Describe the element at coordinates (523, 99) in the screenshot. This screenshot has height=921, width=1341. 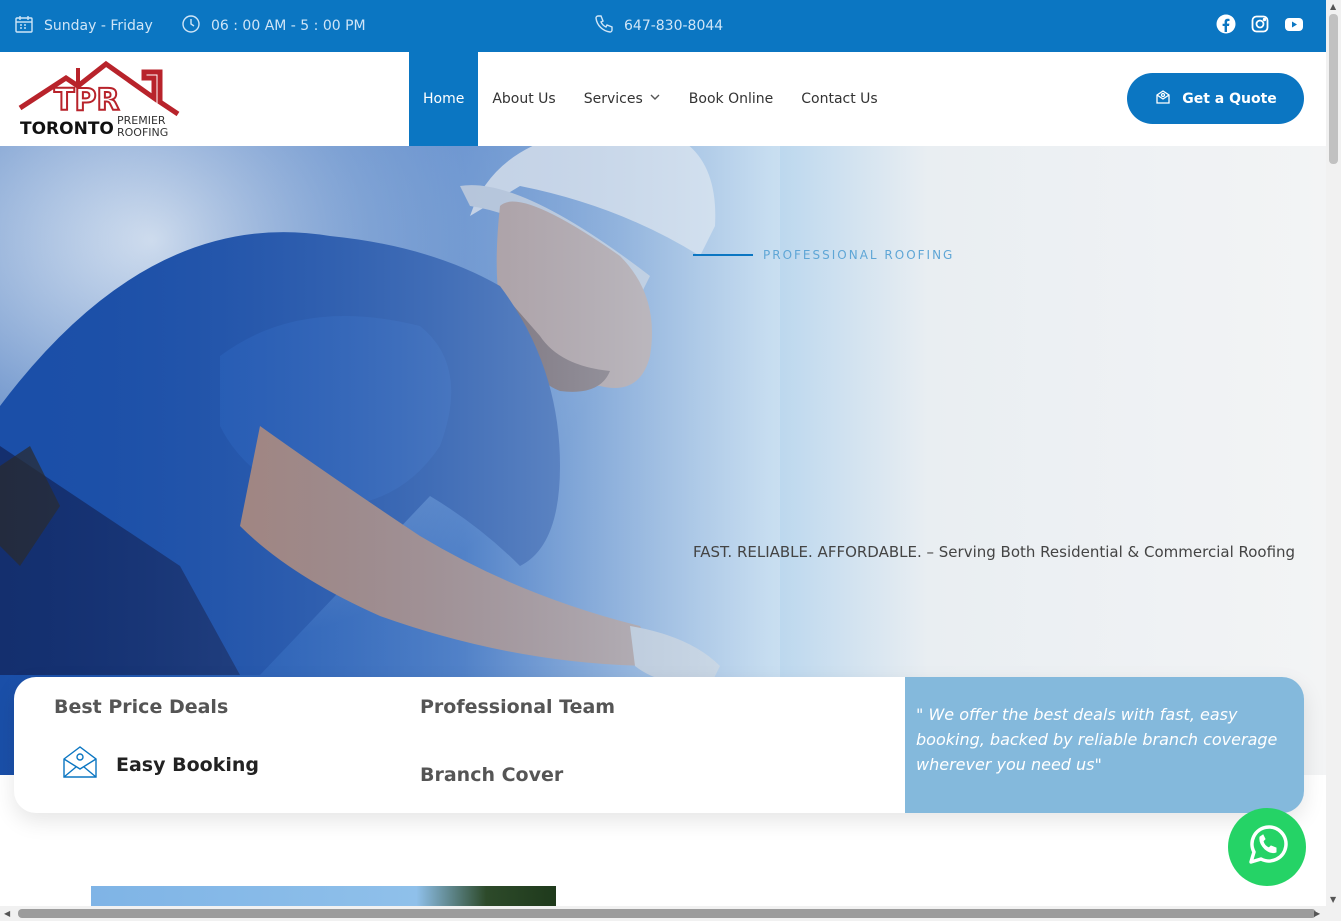
I see `nav-about-us: About Us` at that location.